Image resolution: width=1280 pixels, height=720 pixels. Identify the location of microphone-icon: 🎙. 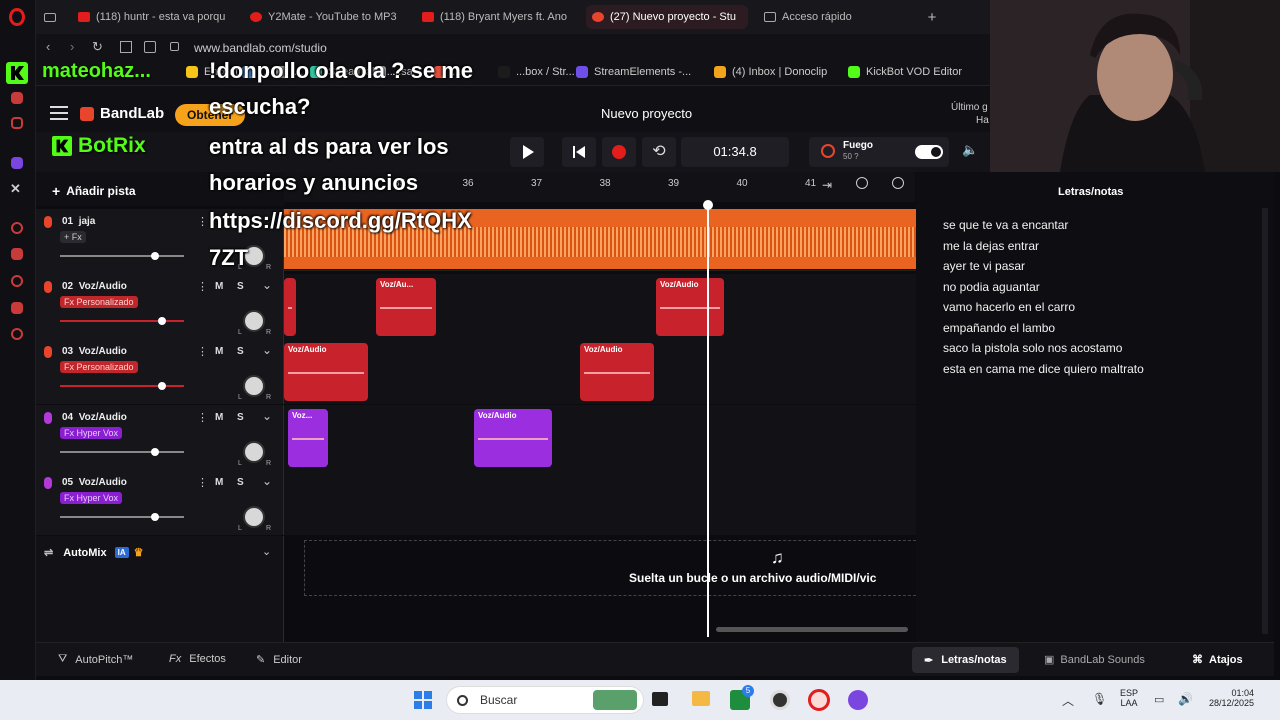
(1099, 699).